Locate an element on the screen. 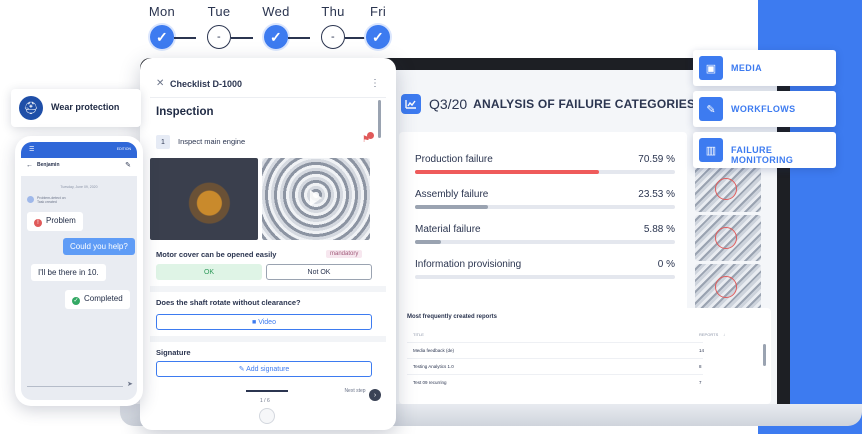  alert-icon: ! is located at coordinates (38, 223).